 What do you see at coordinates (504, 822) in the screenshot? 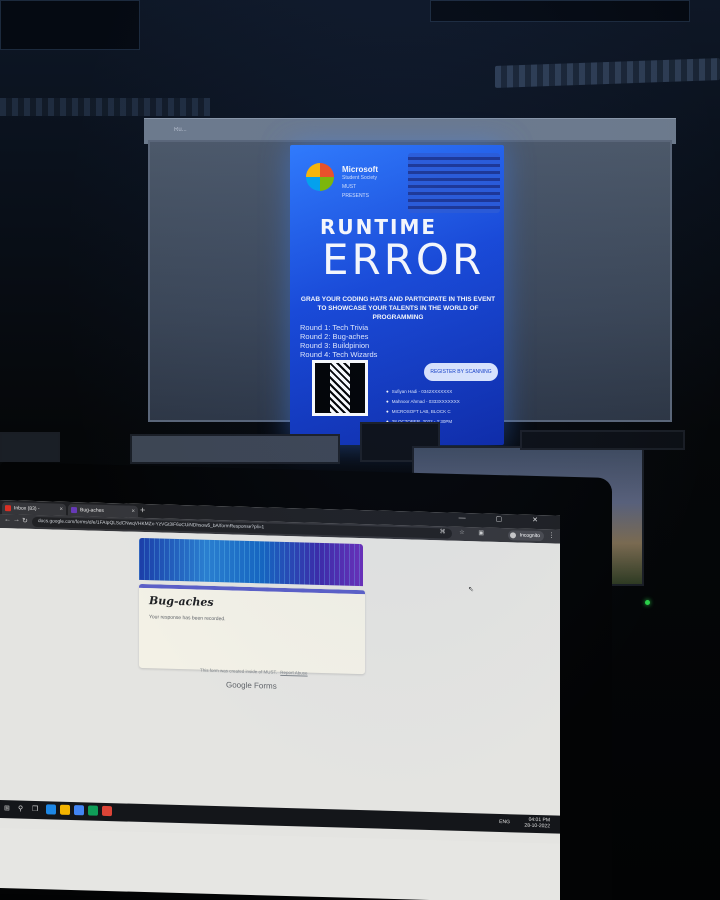
I see `language-indicator: ENG` at bounding box center [504, 822].